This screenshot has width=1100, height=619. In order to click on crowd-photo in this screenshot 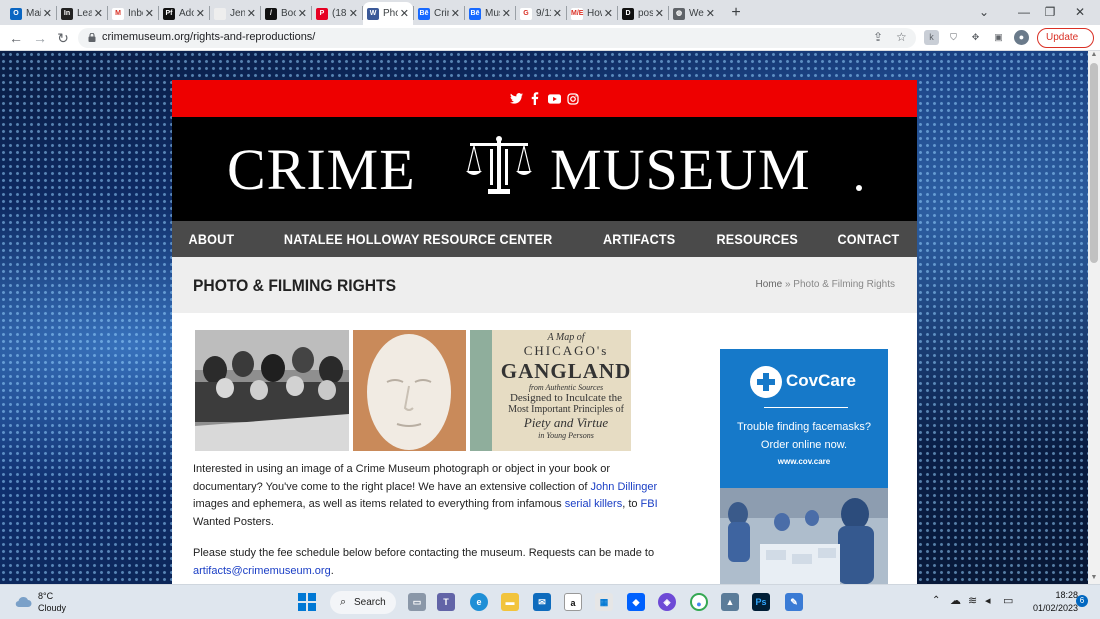, I will do `click(272, 390)`.